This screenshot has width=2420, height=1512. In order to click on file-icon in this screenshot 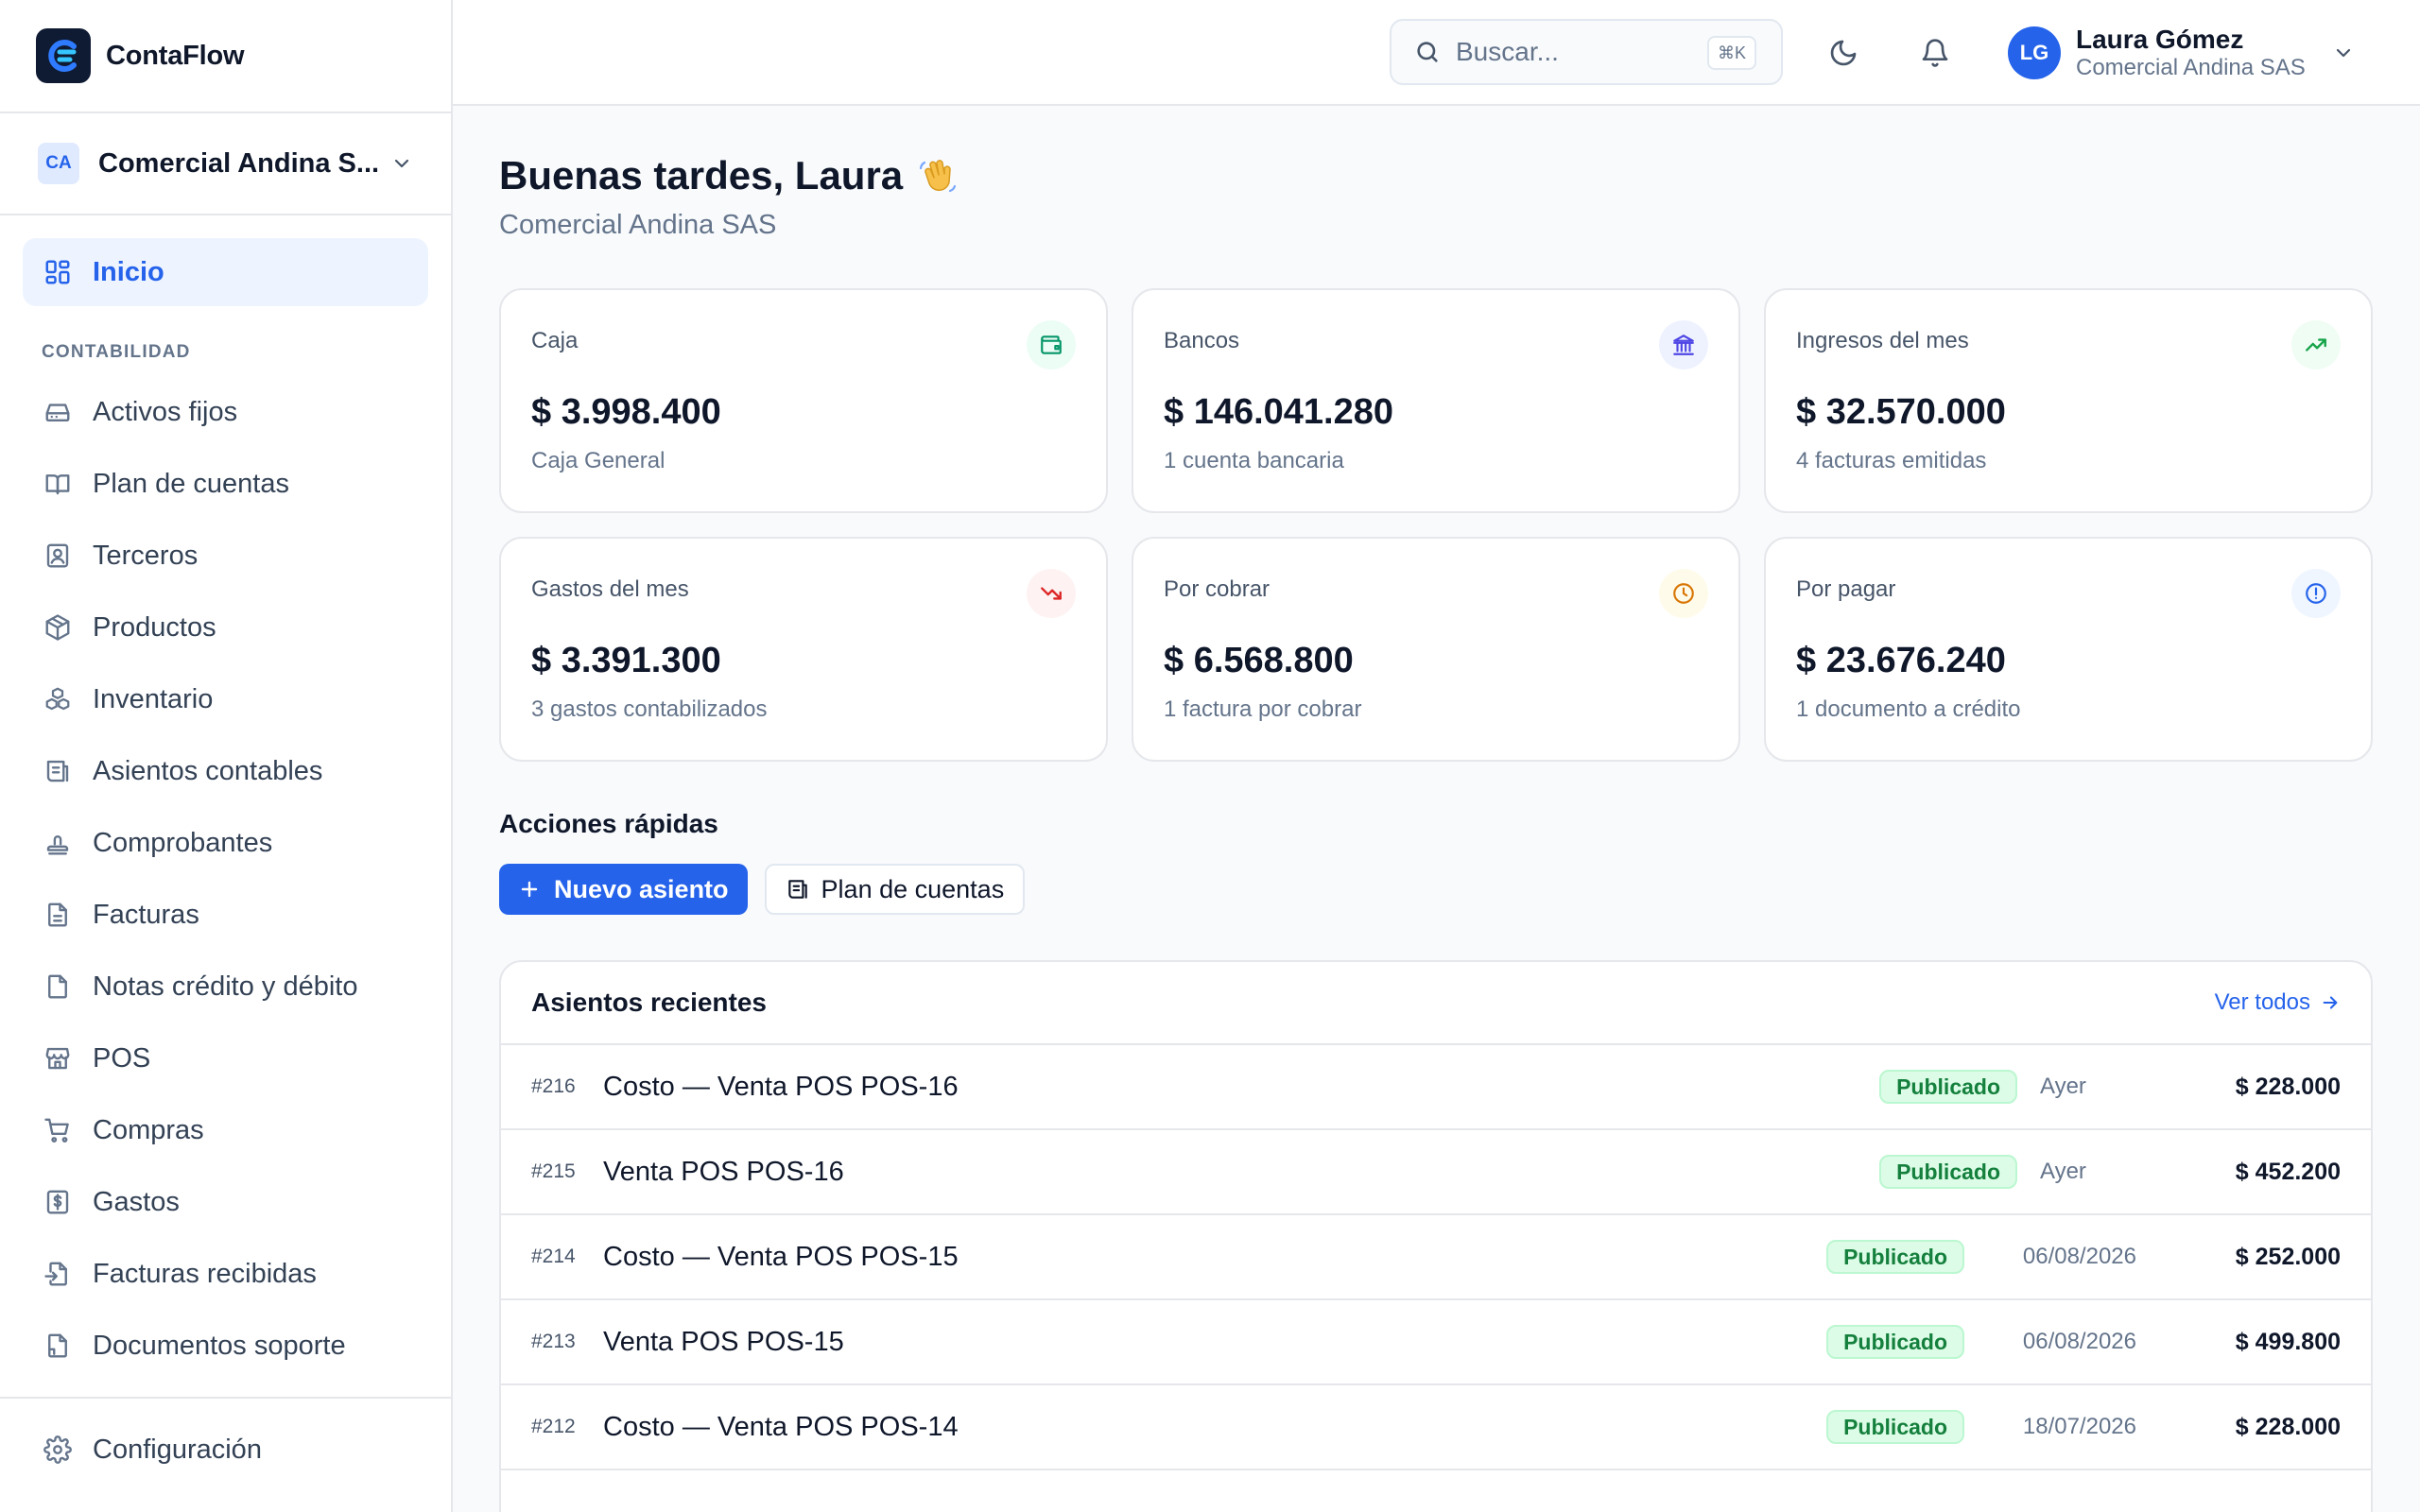, I will do `click(58, 987)`.